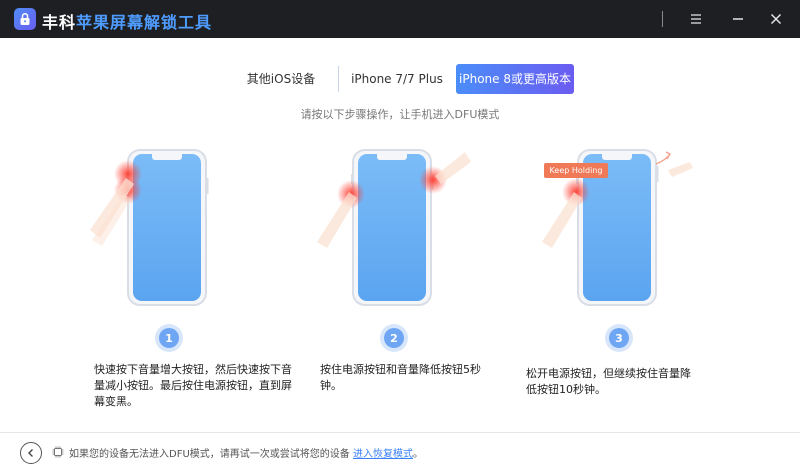 The image size is (800, 470). I want to click on title-bar: 丰科苹果屏幕解锁工具, so click(400, 19).